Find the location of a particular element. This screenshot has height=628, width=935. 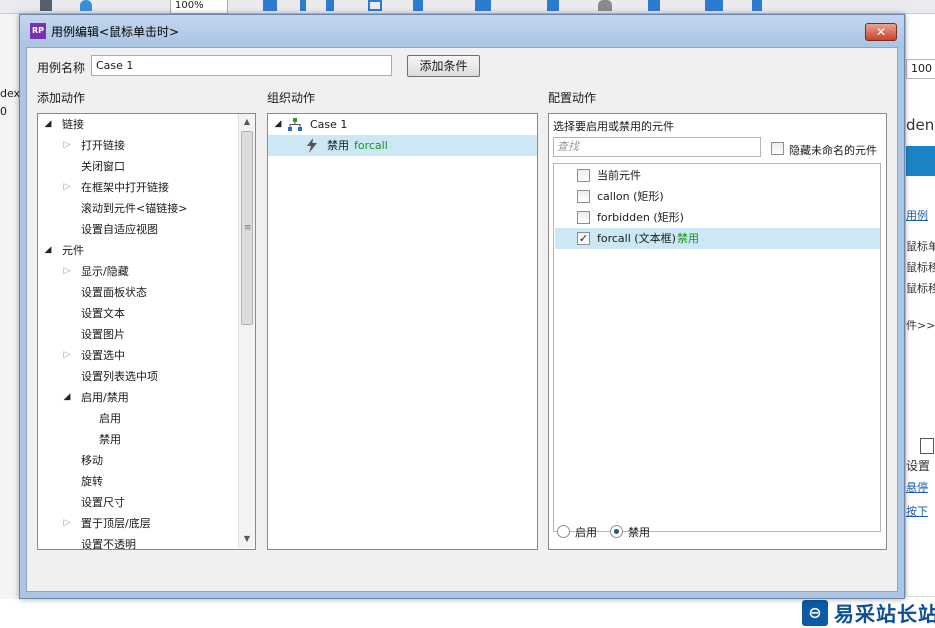

widget-label: forcall (文本框) is located at coordinates (636, 238).